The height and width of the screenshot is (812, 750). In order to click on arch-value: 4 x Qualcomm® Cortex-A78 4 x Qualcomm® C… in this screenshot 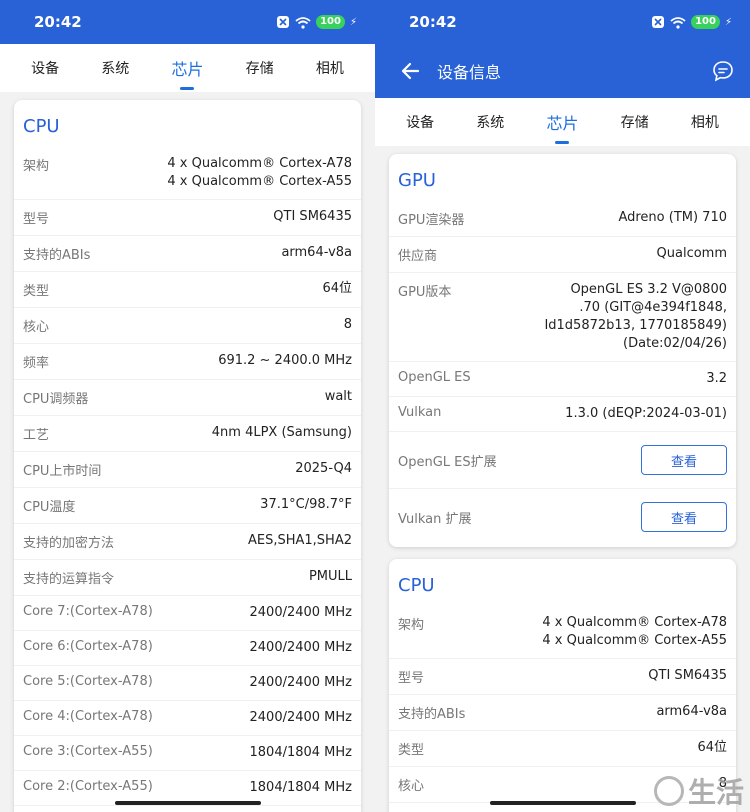, I will do `click(634, 632)`.